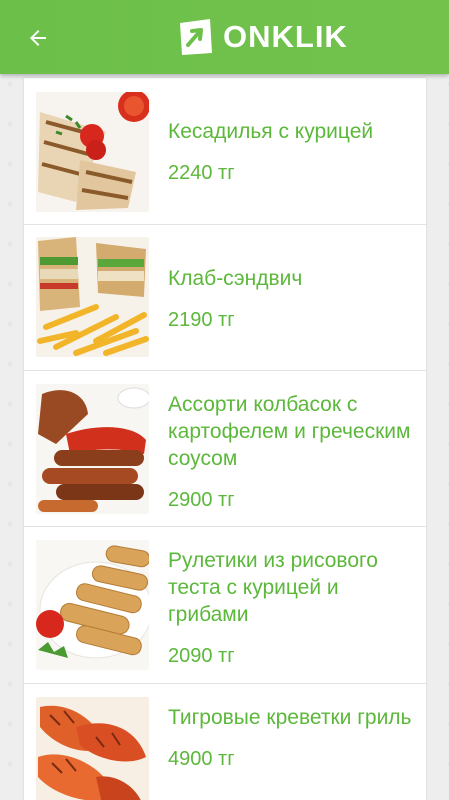 This screenshot has height=800, width=449. What do you see at coordinates (201, 320) in the screenshot?
I see `item-price: 2190 тг` at bounding box center [201, 320].